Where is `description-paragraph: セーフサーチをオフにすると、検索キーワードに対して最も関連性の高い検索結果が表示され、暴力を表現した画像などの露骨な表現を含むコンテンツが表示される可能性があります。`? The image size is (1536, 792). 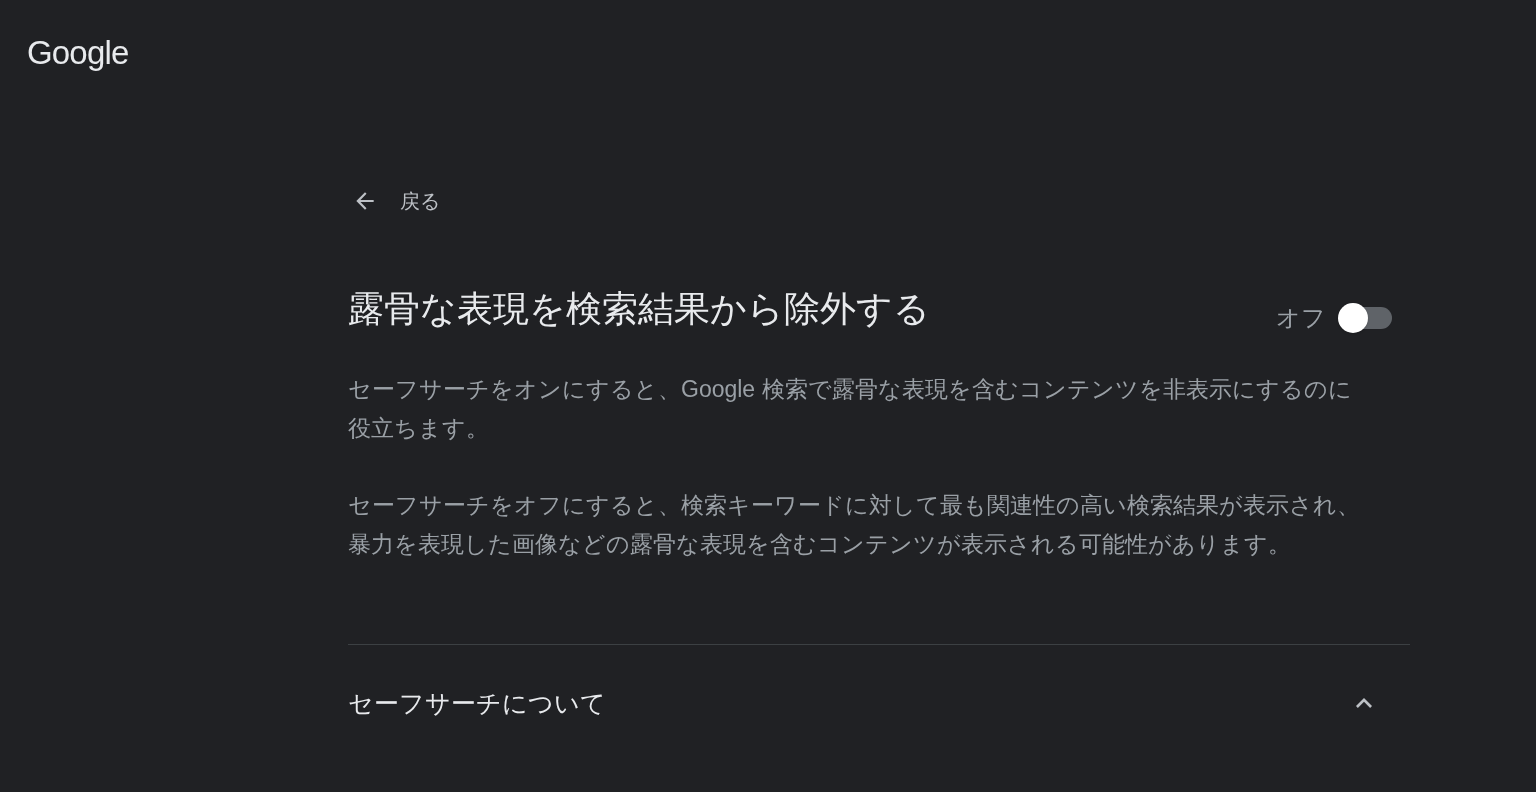
description-paragraph: セーフサーチをオフにすると、検索キーワードに対して最も関連性の高い検索結果が表示され、暴力を表現した画像などの露骨な表現を含むコンテンツが表示される可能性があります。 is located at coordinates (854, 524).